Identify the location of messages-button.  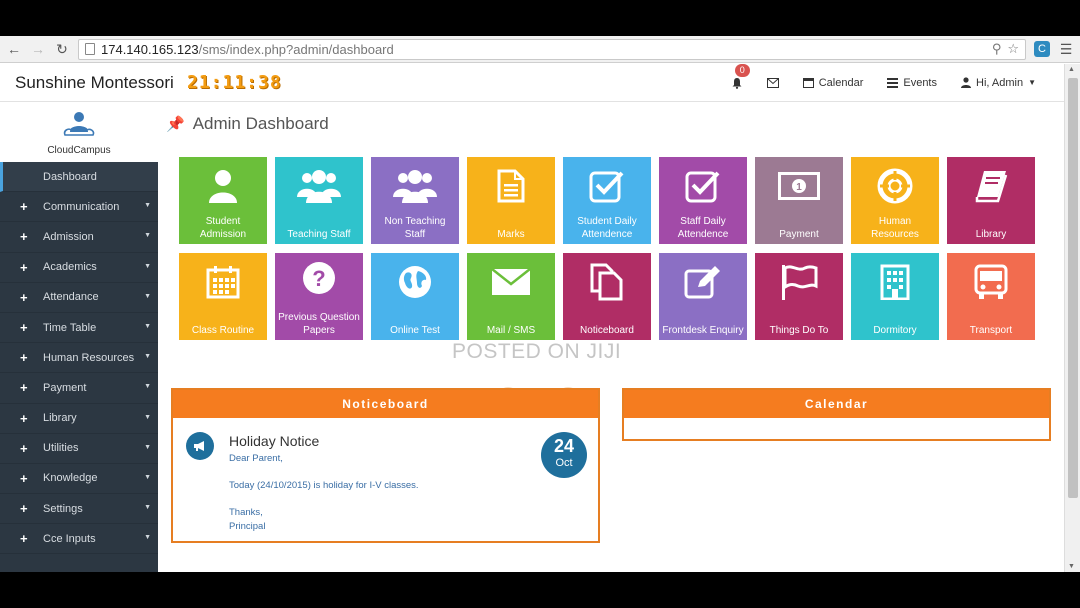
(773, 82).